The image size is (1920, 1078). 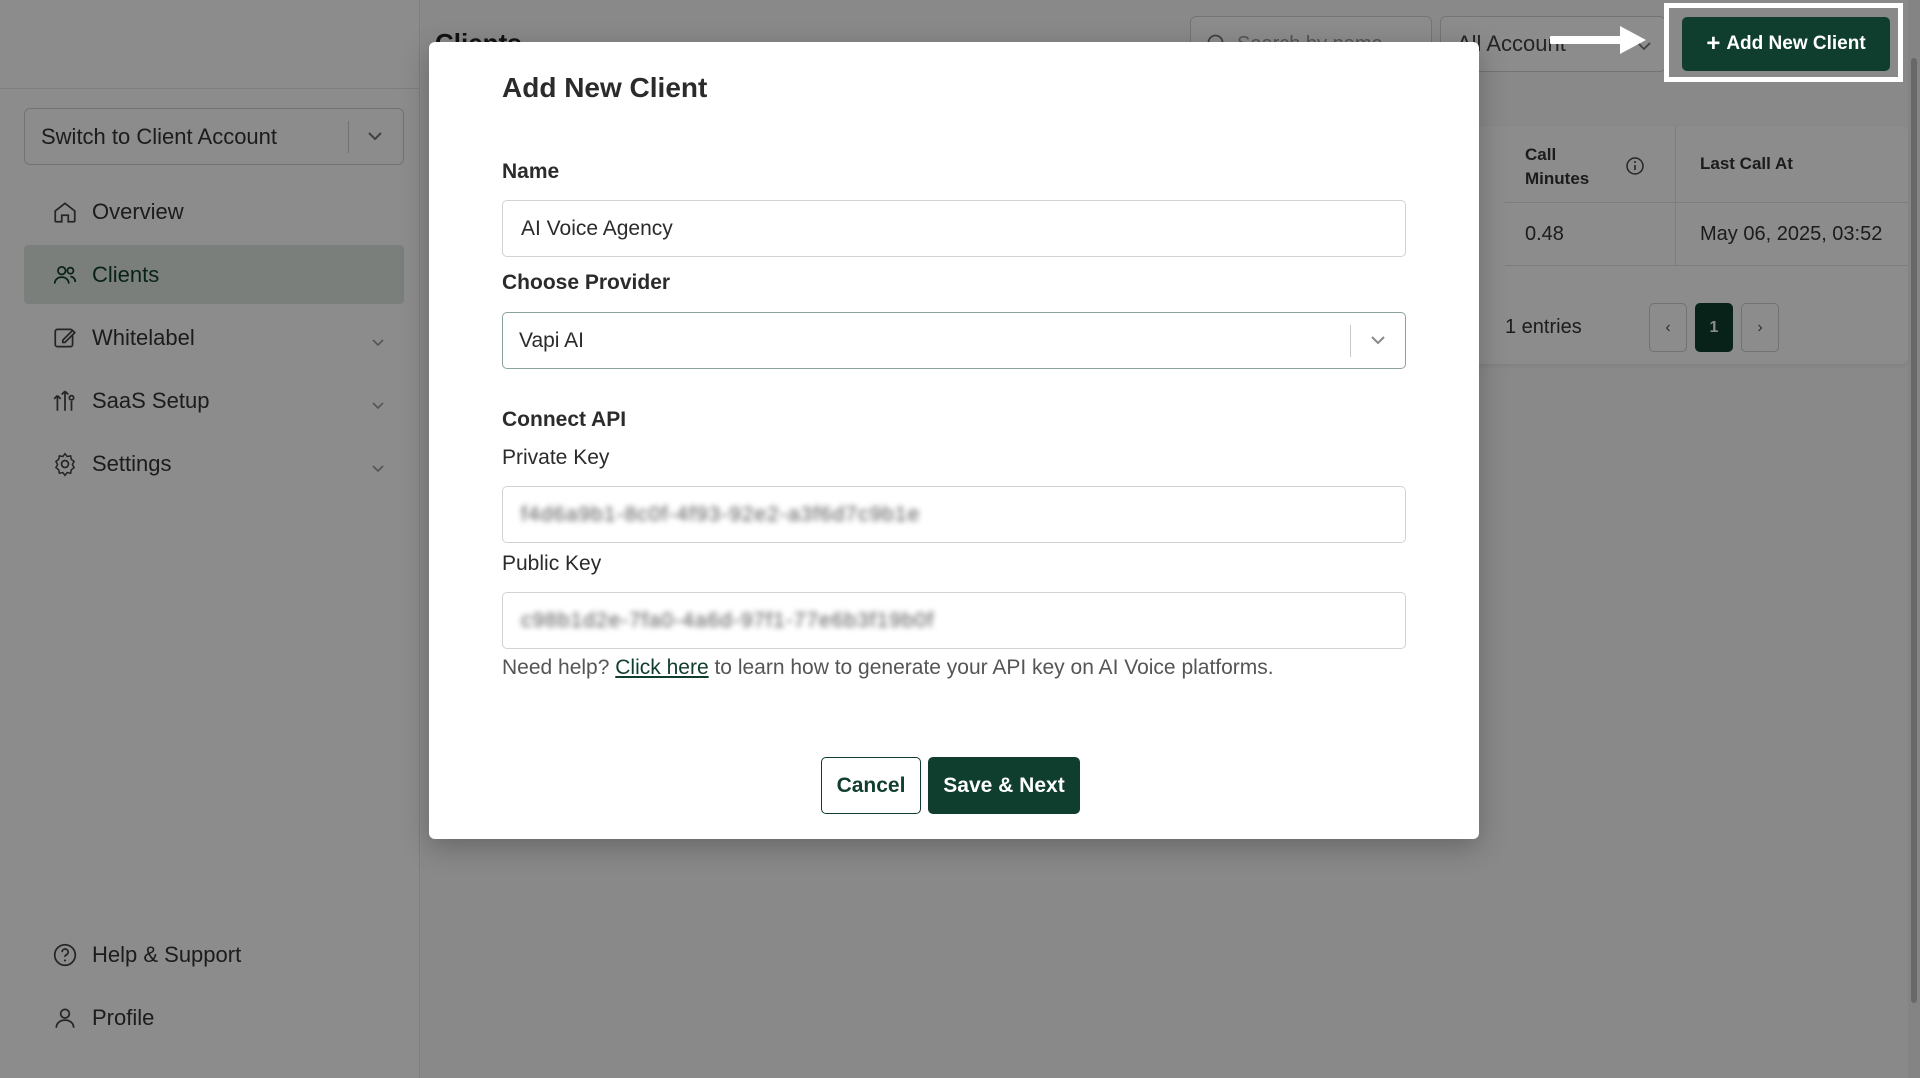 What do you see at coordinates (661, 667) in the screenshot?
I see `help-link: Click here` at bounding box center [661, 667].